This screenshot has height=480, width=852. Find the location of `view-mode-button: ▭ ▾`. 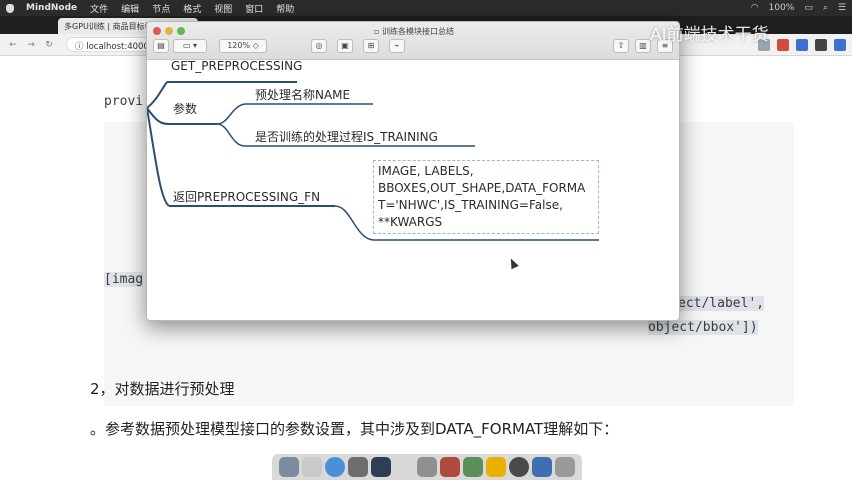

view-mode-button: ▭ ▾ is located at coordinates (190, 46).